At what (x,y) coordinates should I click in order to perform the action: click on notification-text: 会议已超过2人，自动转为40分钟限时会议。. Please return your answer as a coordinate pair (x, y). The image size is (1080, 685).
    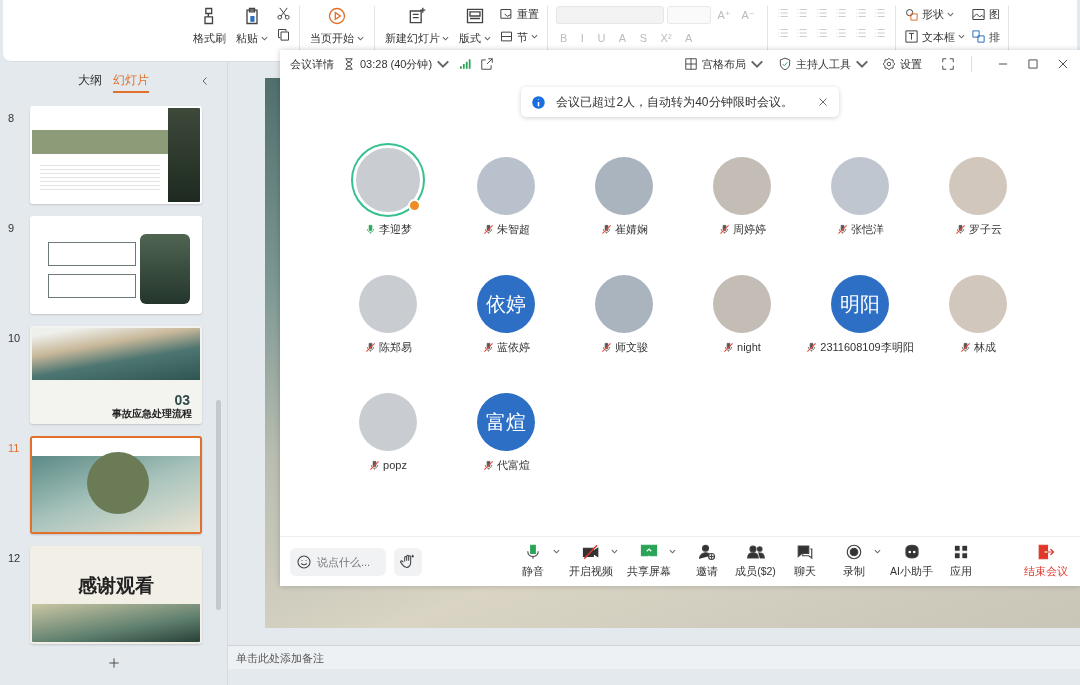
    Looking at the image, I should click on (674, 102).